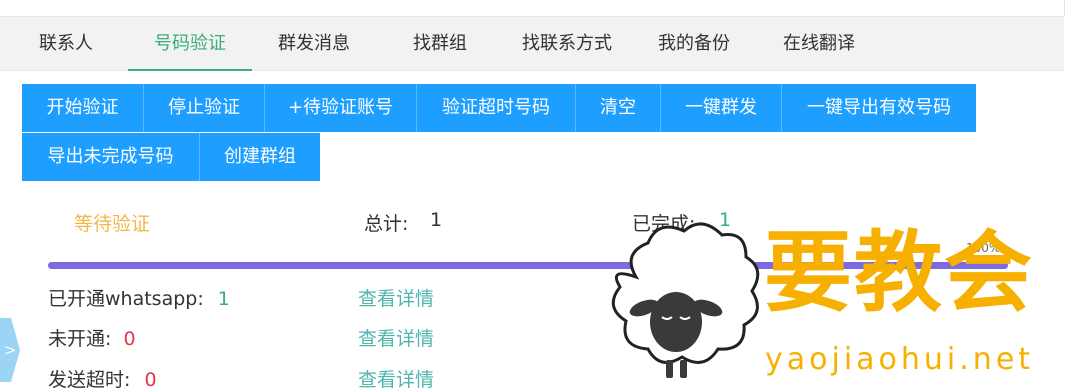 This screenshot has width=1080, height=392. I want to click on opened-whatsapp-row: 已开通whatsapp: 1, so click(139, 297).